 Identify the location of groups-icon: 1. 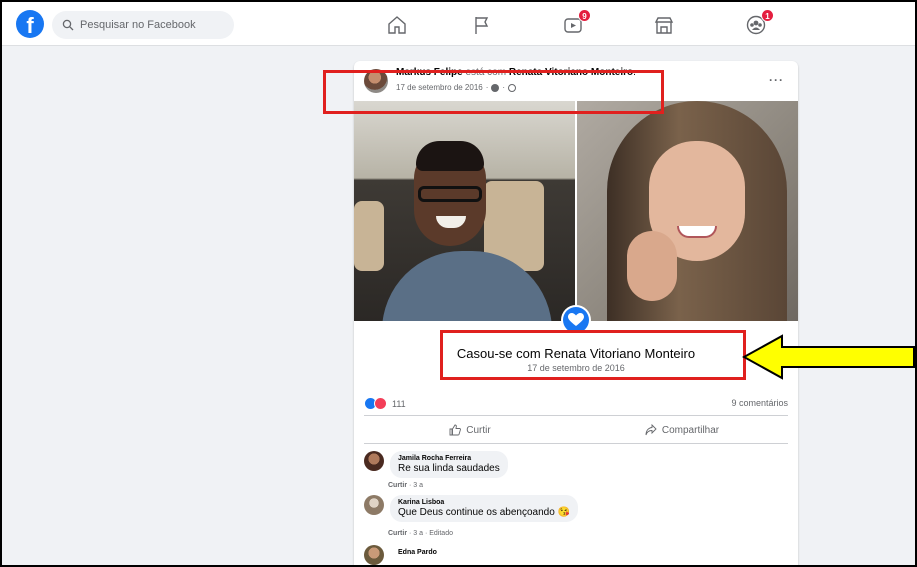
(759, 22).